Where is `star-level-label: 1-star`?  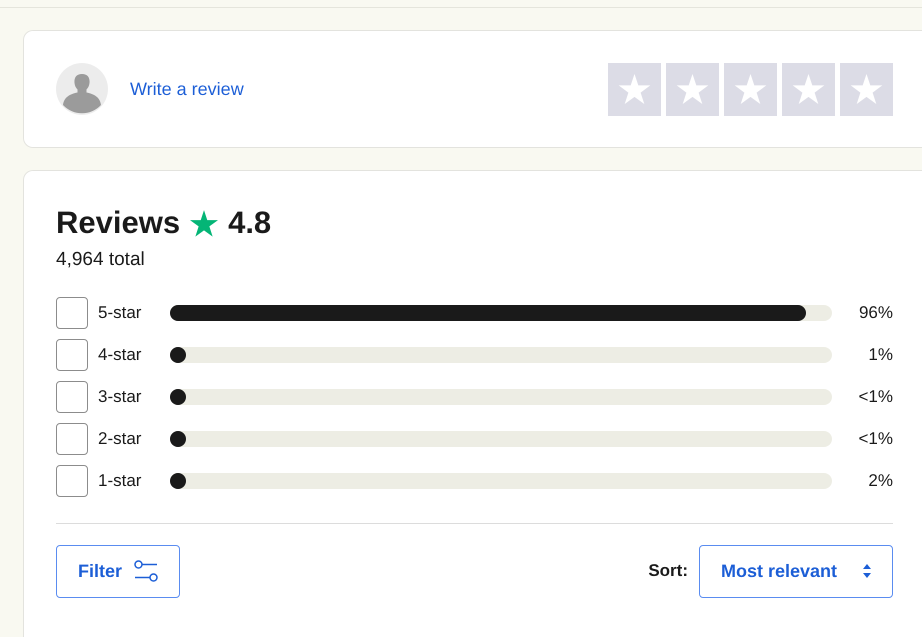
star-level-label: 1-star is located at coordinates (120, 481).